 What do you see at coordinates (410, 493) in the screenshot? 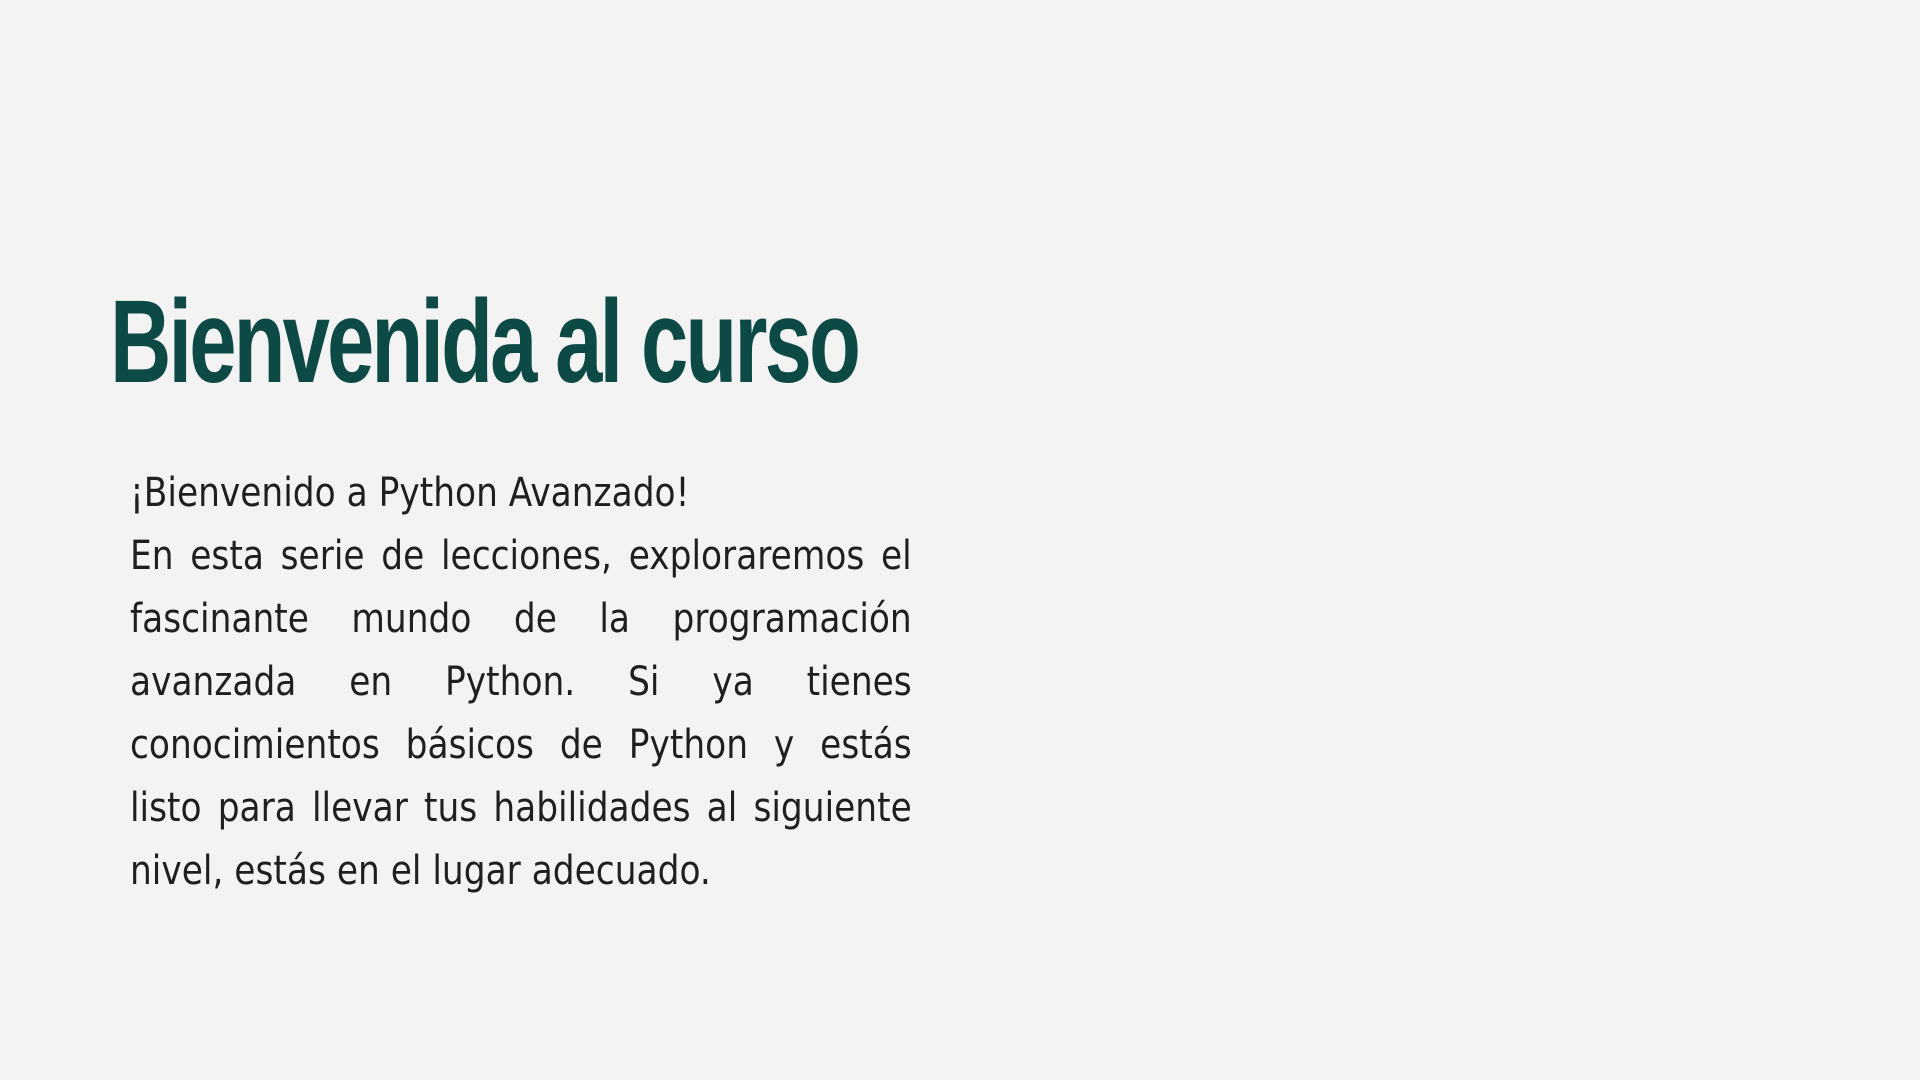
I see `greeting-text: ¡Bienvenido a Python Avanzado!` at bounding box center [410, 493].